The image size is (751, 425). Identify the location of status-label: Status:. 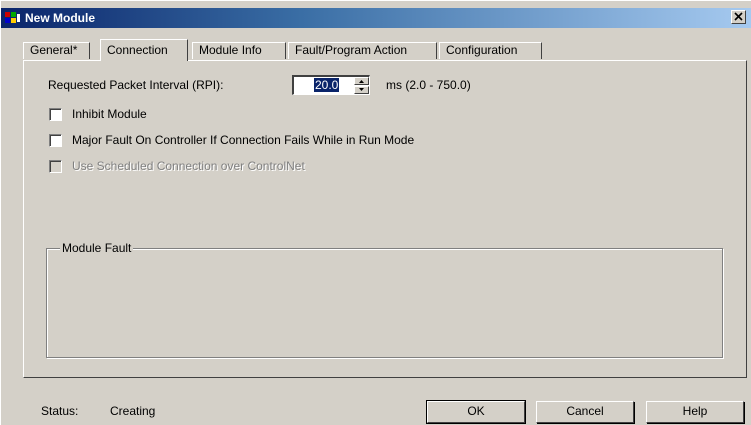
(60, 411).